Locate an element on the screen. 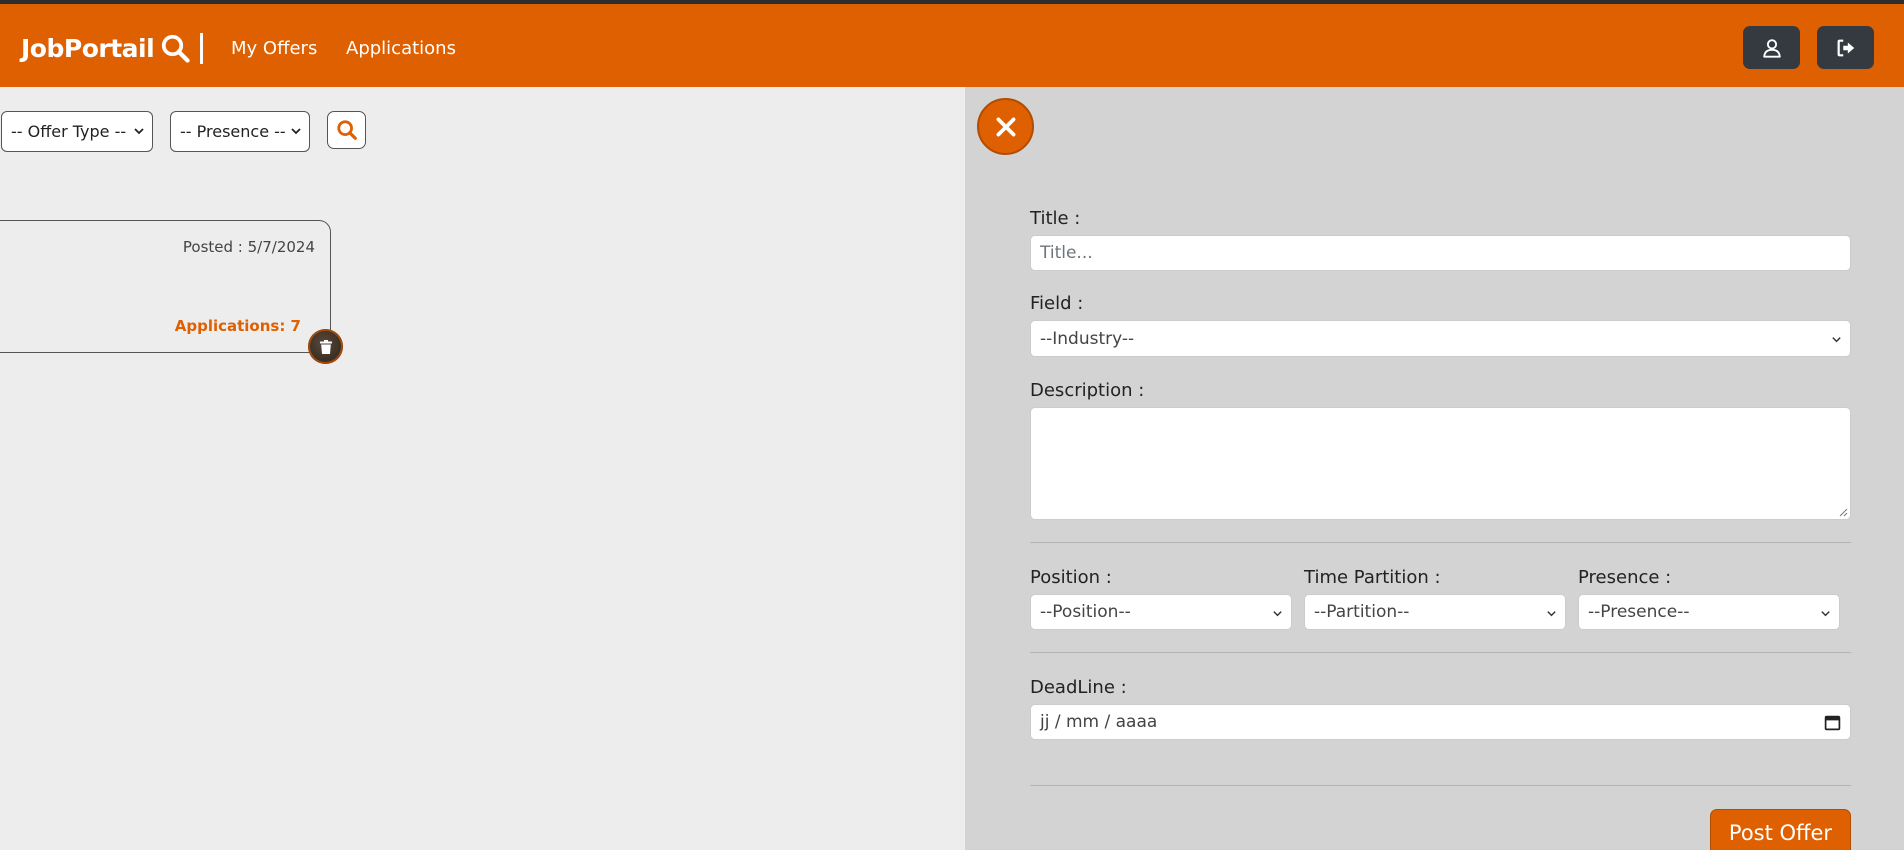 The image size is (1904, 850). time-partition-label: Time Partition : is located at coordinates (1372, 577).